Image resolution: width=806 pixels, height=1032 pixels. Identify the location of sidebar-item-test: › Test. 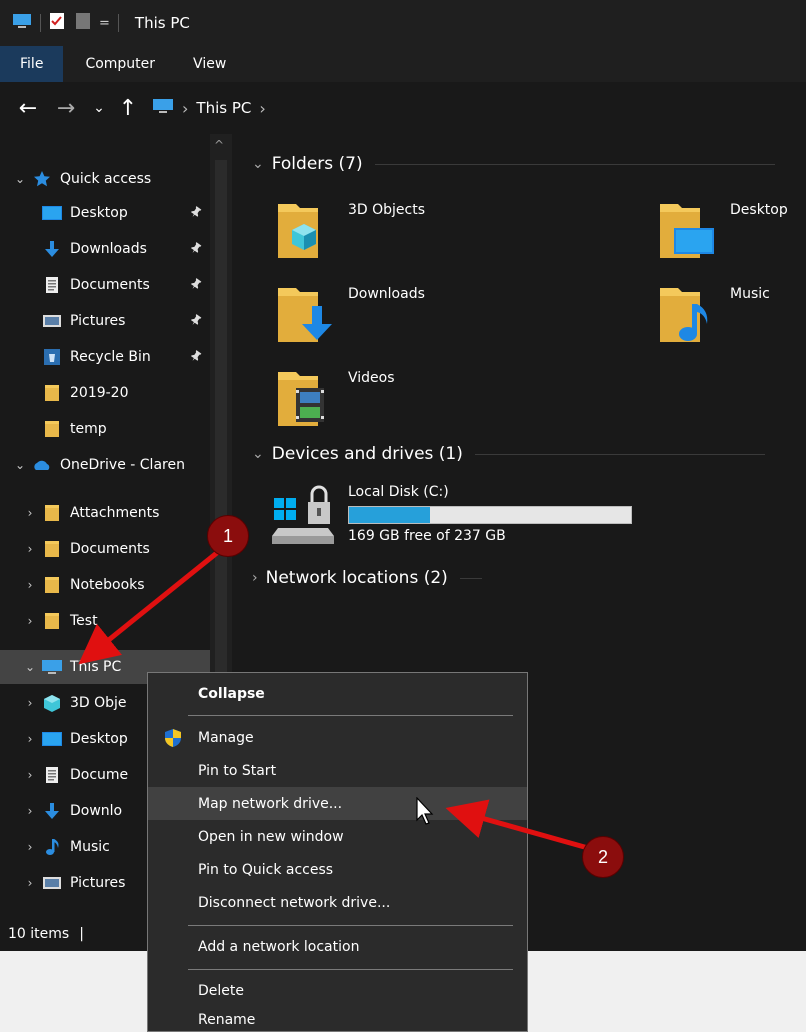
(105, 621).